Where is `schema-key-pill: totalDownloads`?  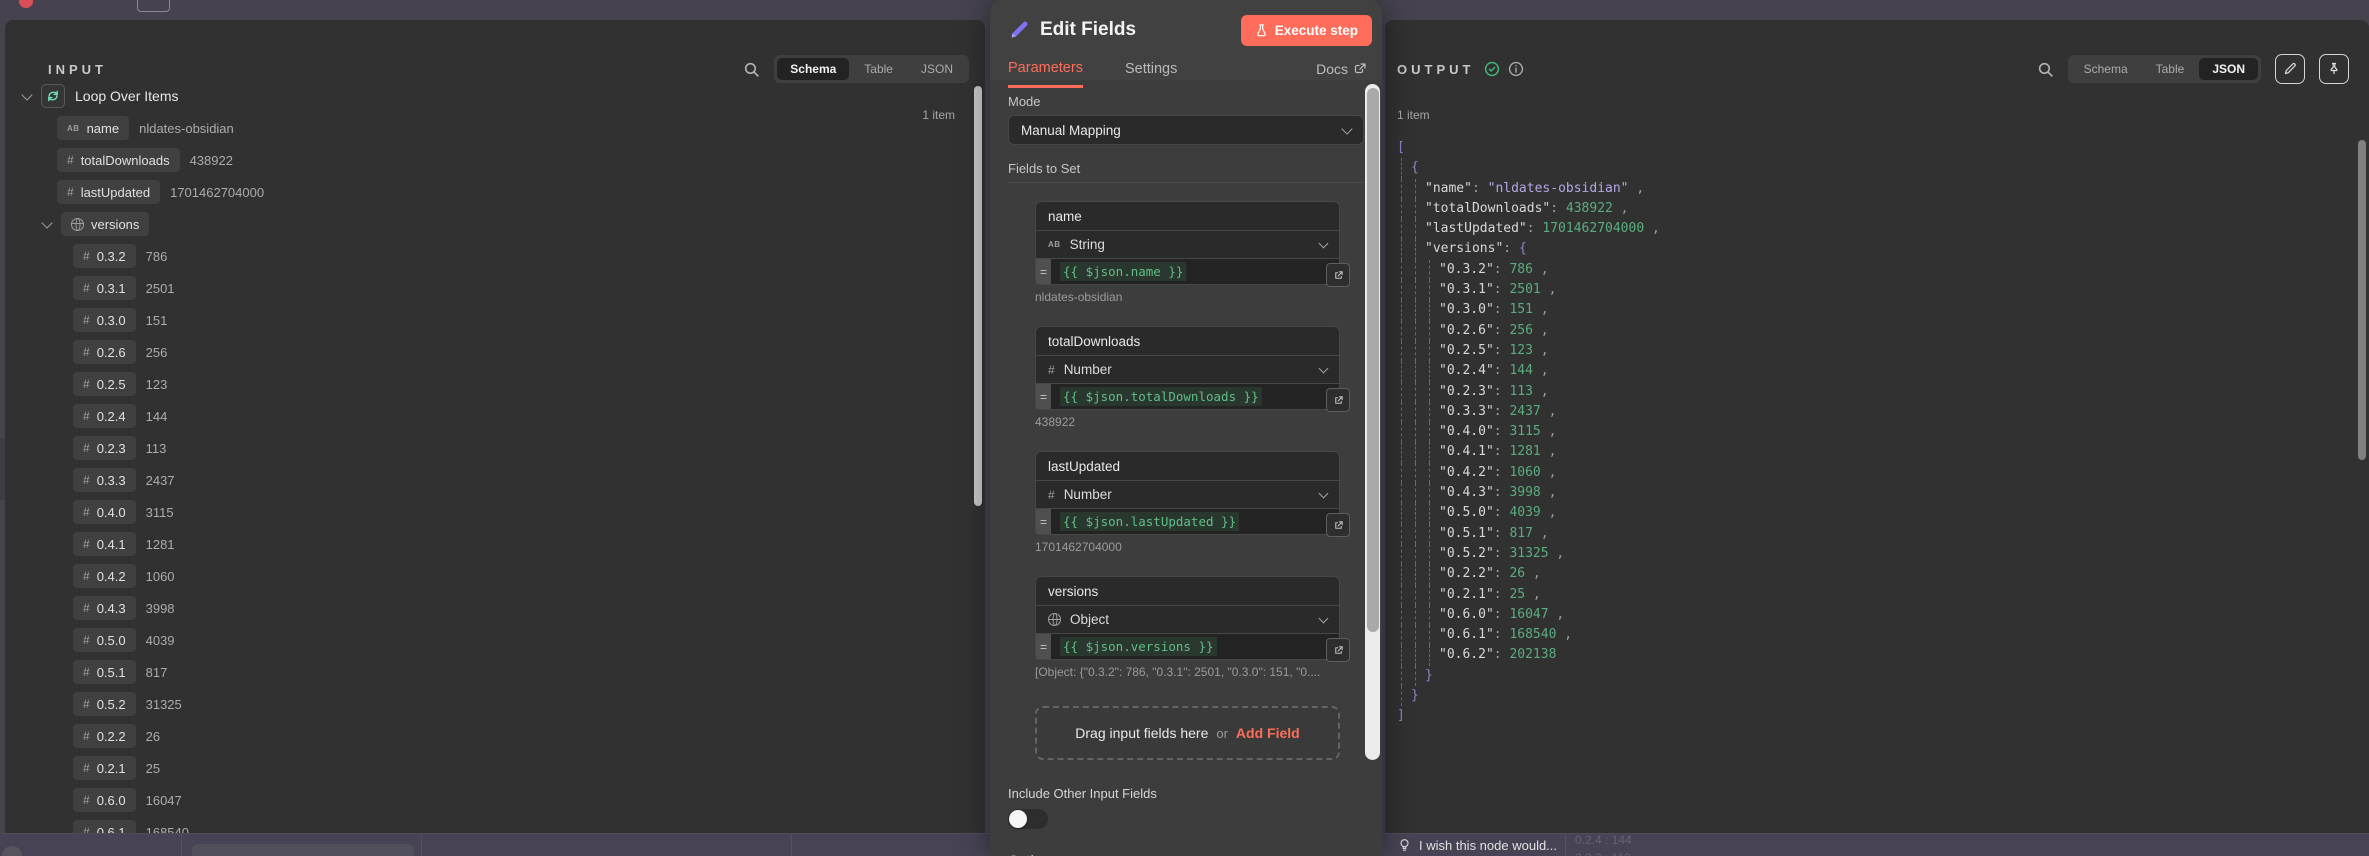
schema-key-pill: totalDownloads is located at coordinates (118, 160).